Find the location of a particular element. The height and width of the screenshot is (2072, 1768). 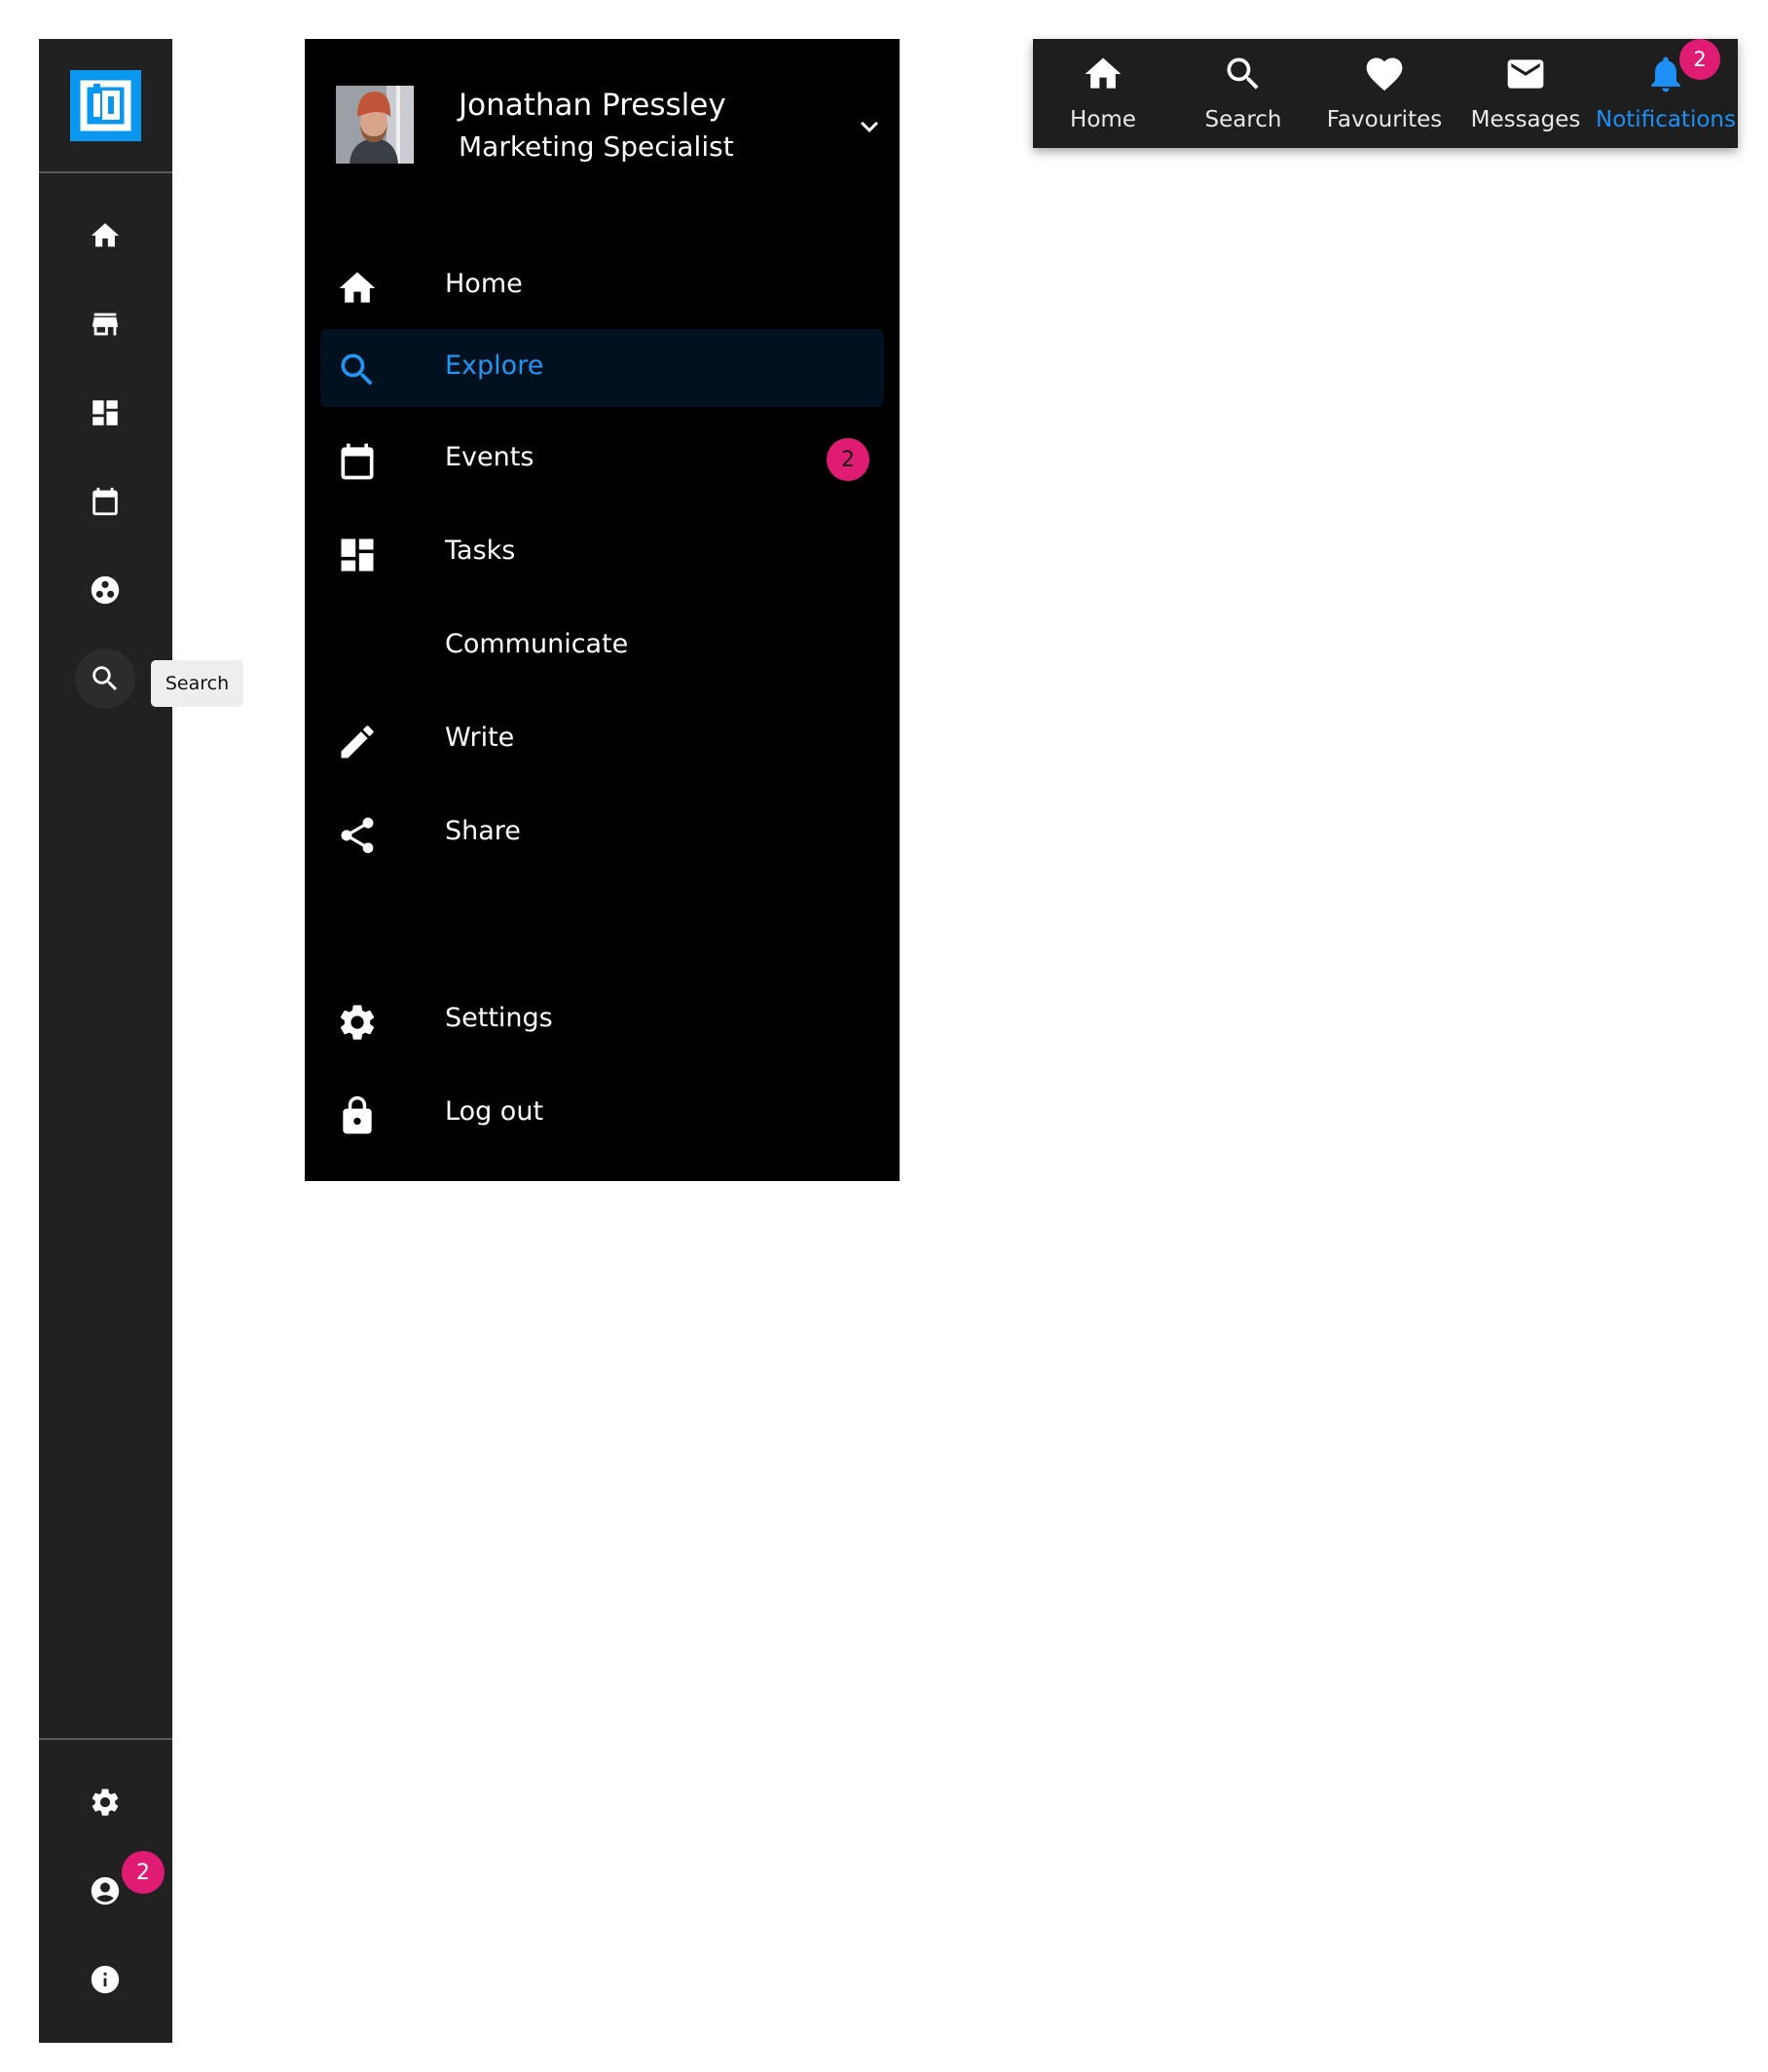

drawer-item-events: Events 2 is located at coordinates (602, 460).